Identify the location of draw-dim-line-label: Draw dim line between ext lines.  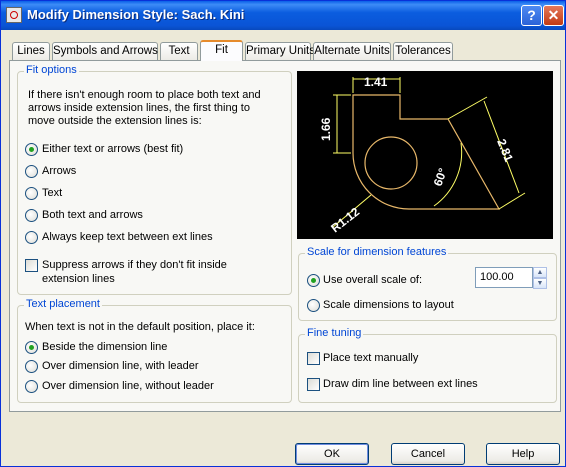
(400, 384).